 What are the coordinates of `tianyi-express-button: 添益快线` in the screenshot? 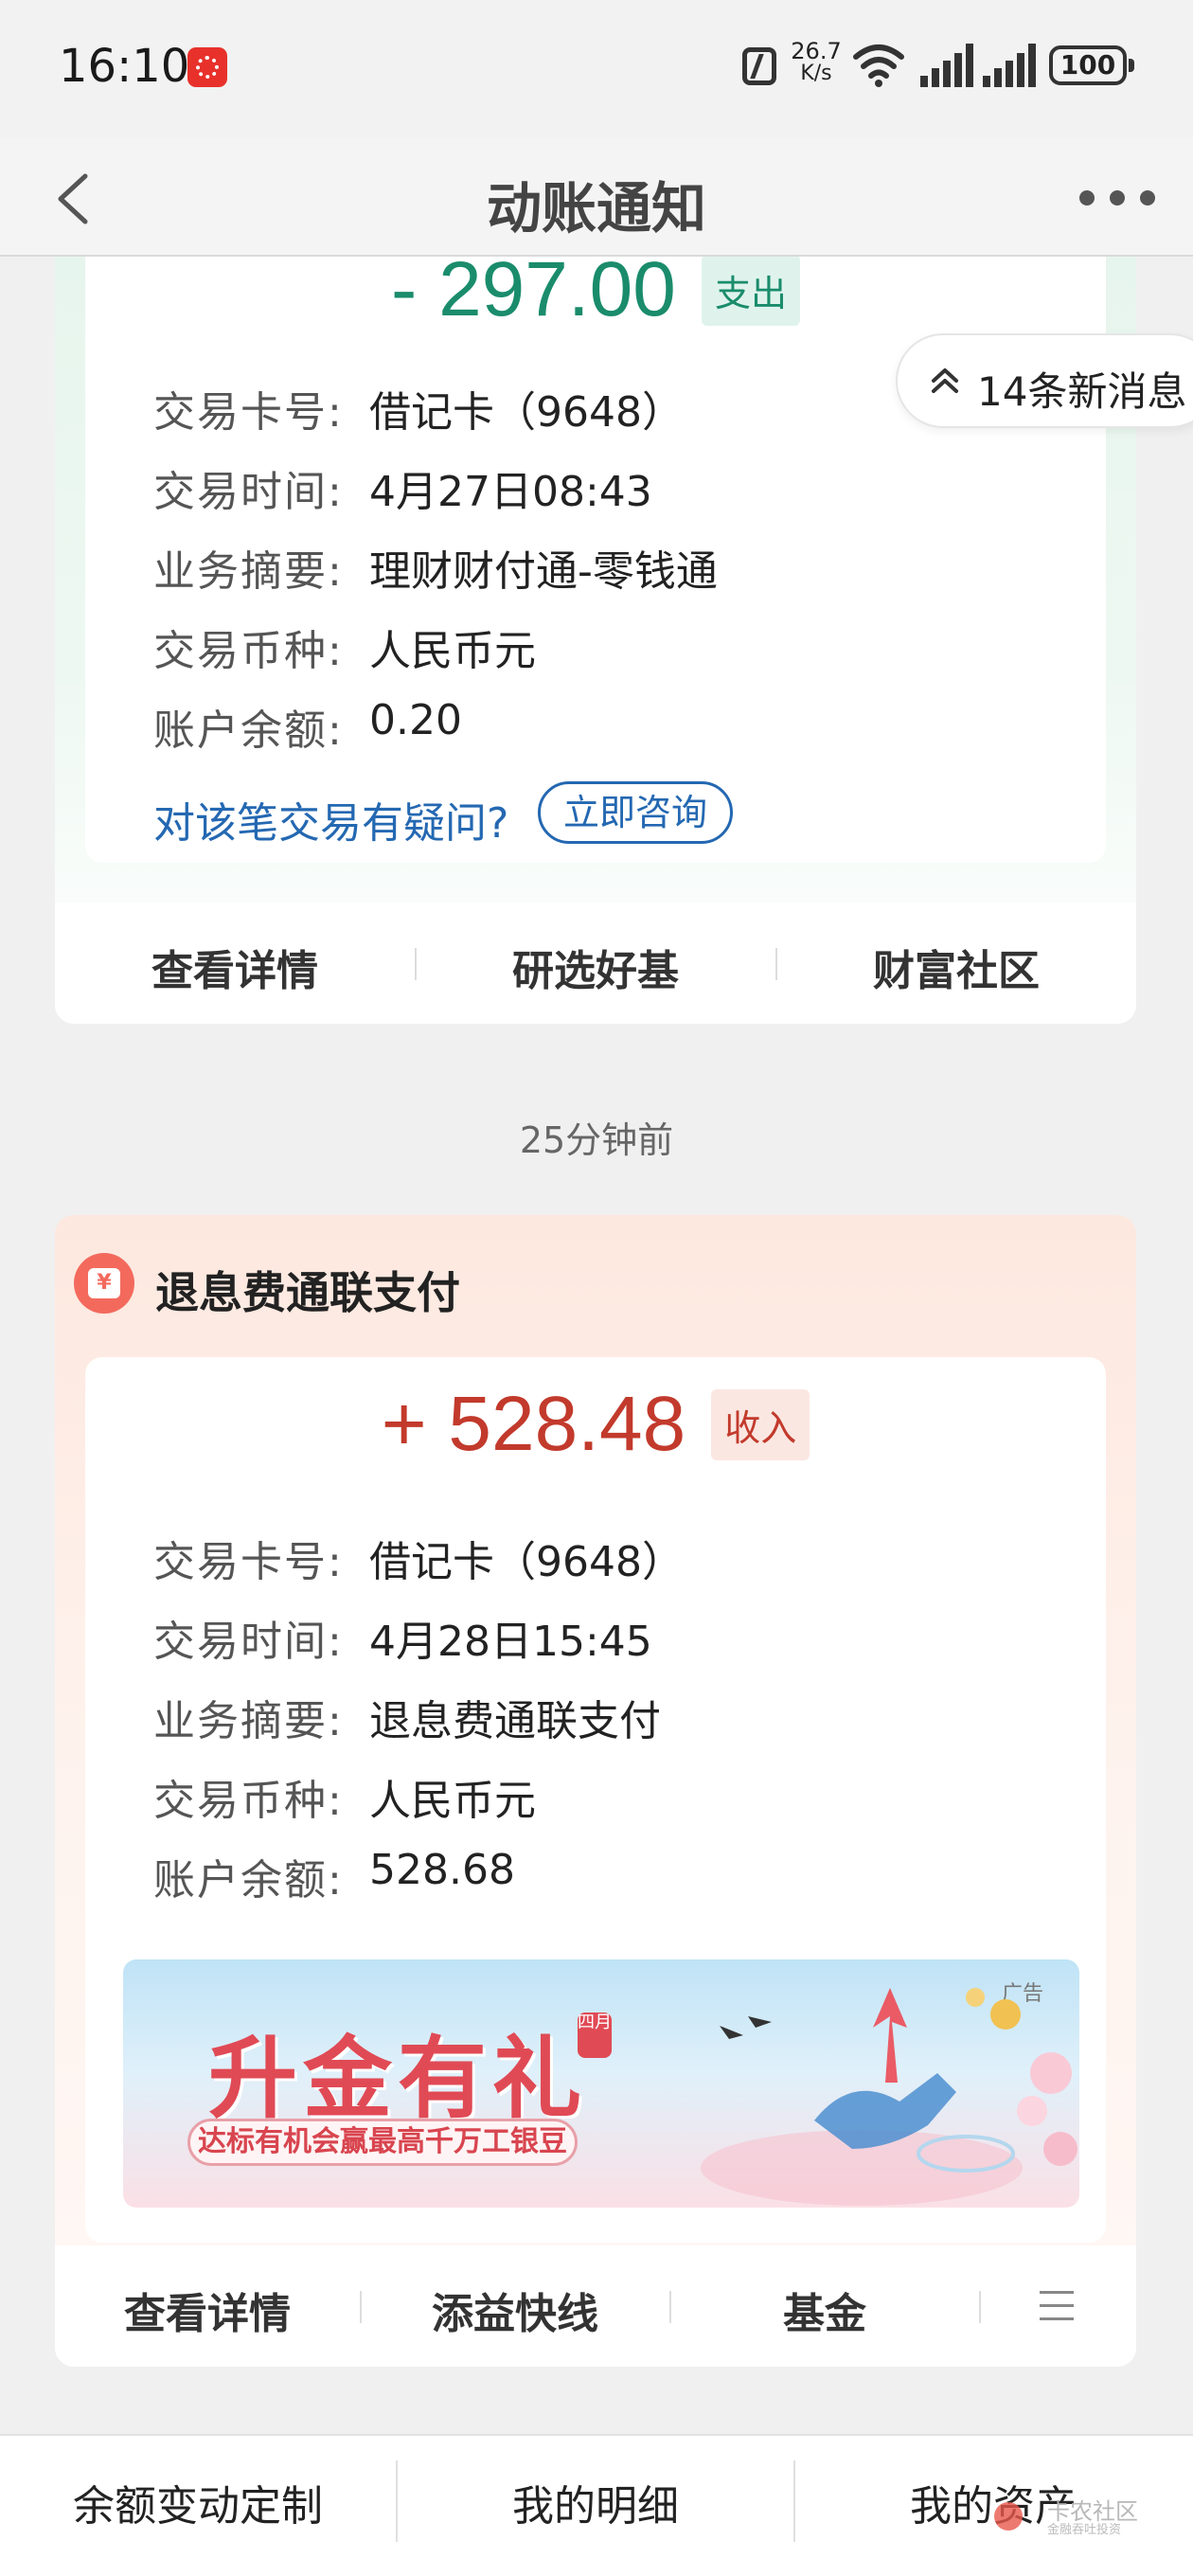 It's located at (515, 2310).